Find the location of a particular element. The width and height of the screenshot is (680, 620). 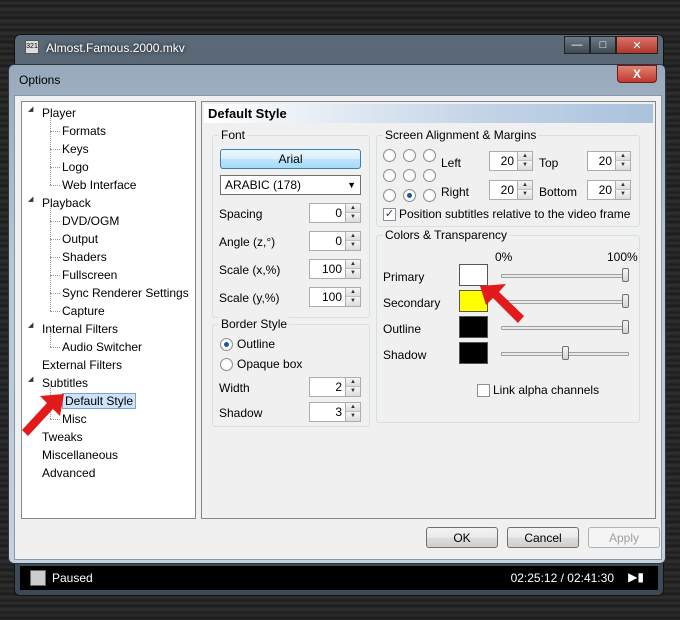

tree-item-formats: Formats is located at coordinates (84, 131).